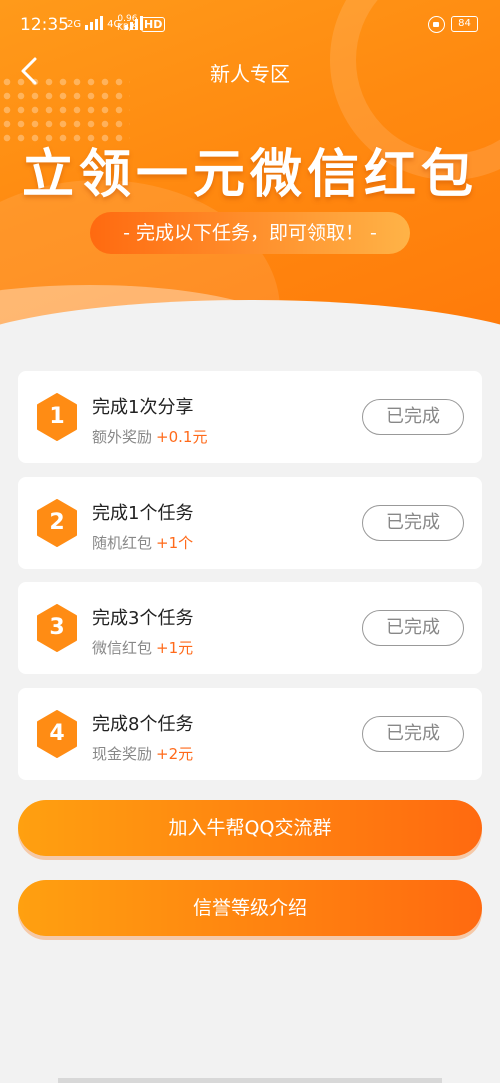 Image resolution: width=500 pixels, height=1083 pixels. I want to click on promo-subtitle: - 完成以下任务，即可领取！ -, so click(250, 233).